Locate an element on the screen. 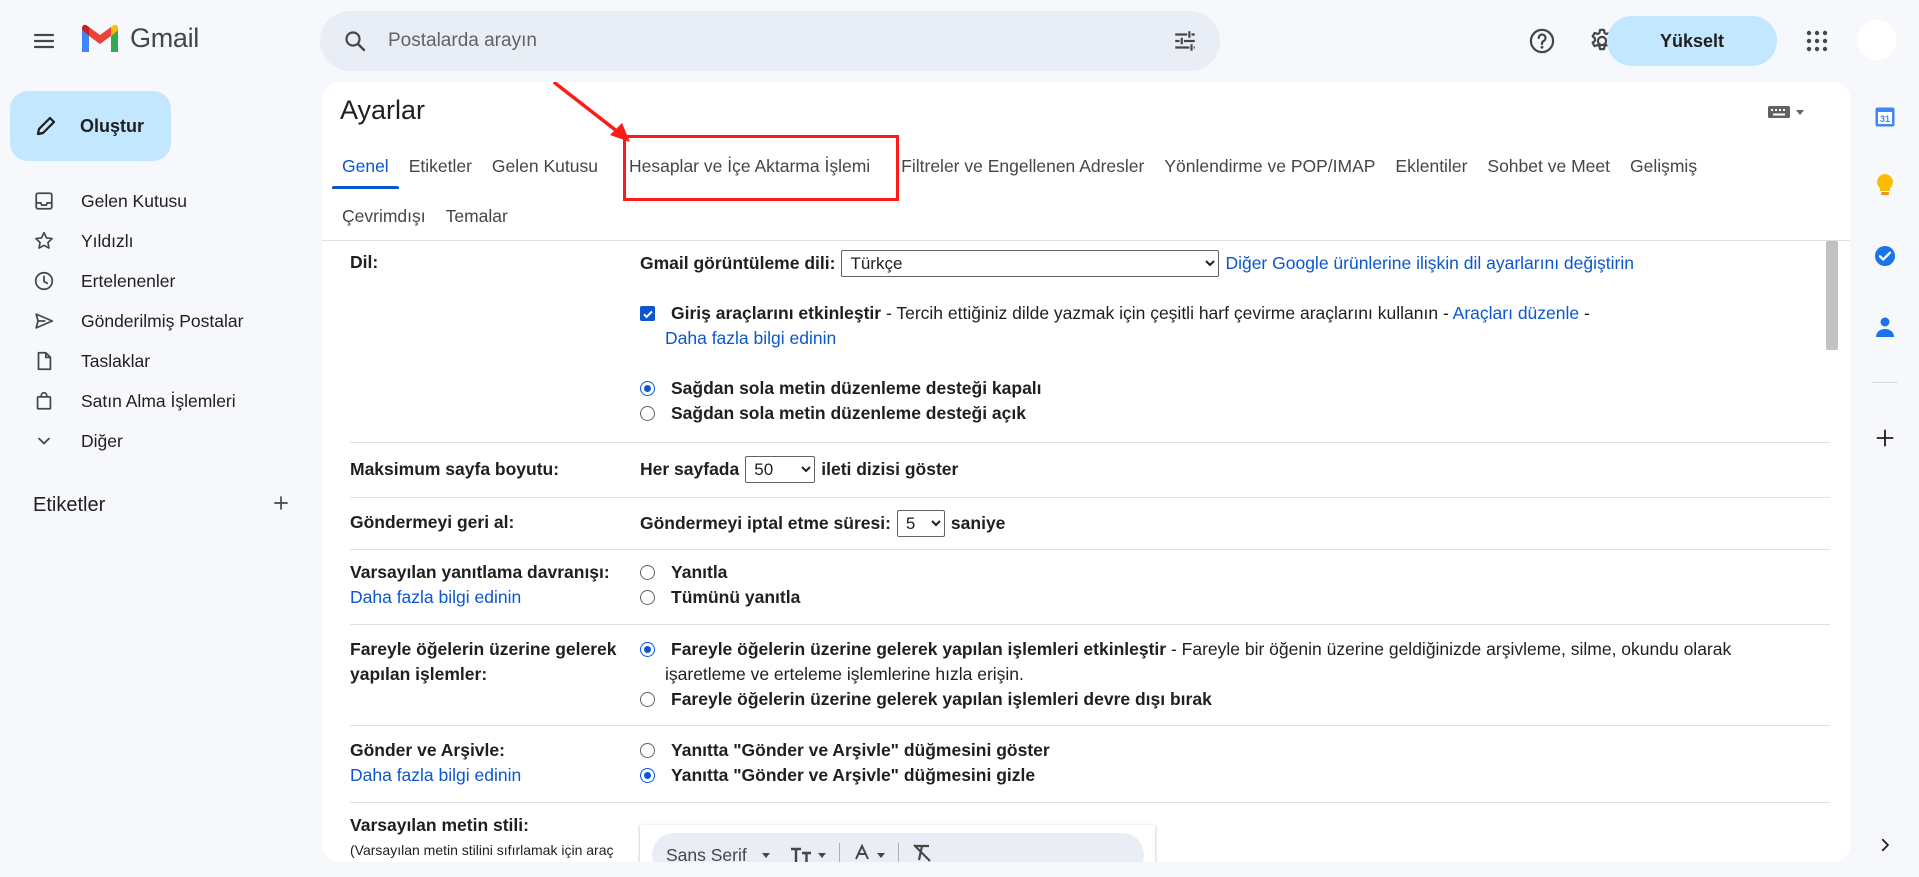 The height and width of the screenshot is (877, 1919). create-label-button is located at coordinates (281, 505).